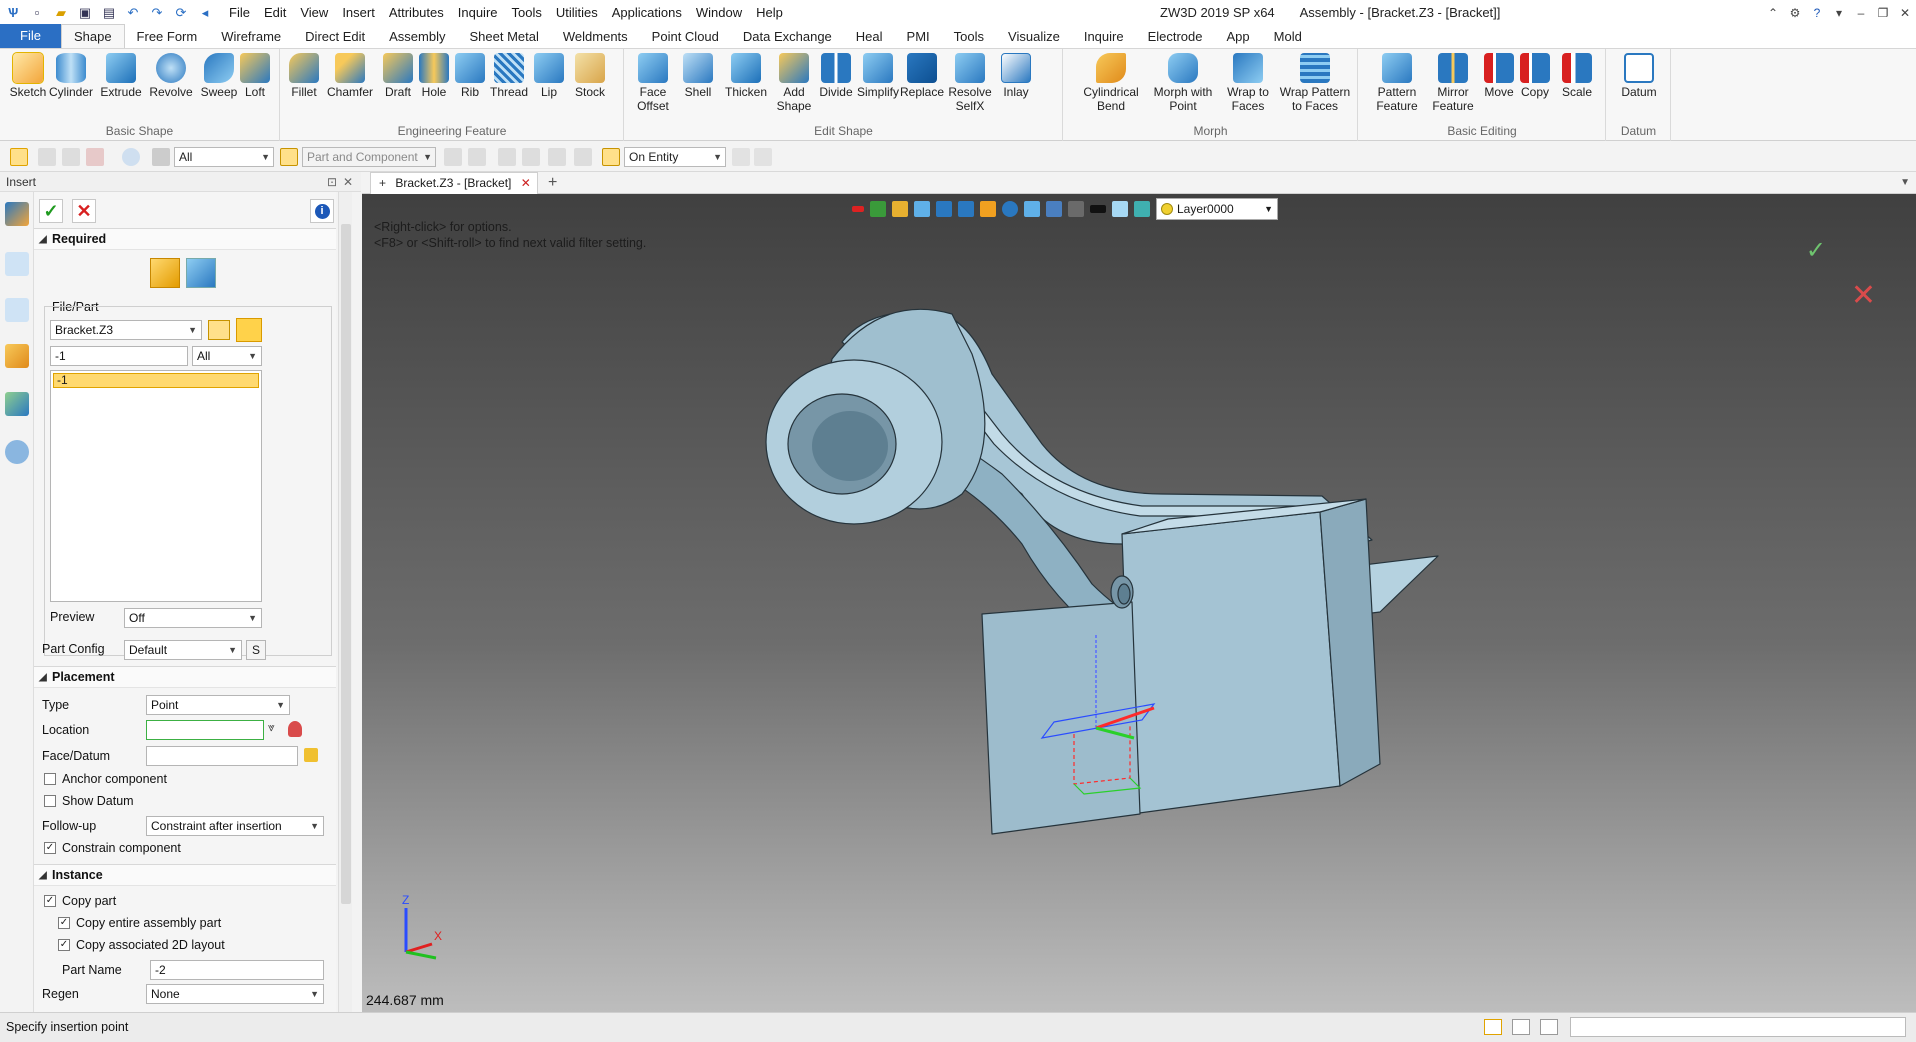  Describe the element at coordinates (133, 13) in the screenshot. I see `undo-icon: ↶` at that location.